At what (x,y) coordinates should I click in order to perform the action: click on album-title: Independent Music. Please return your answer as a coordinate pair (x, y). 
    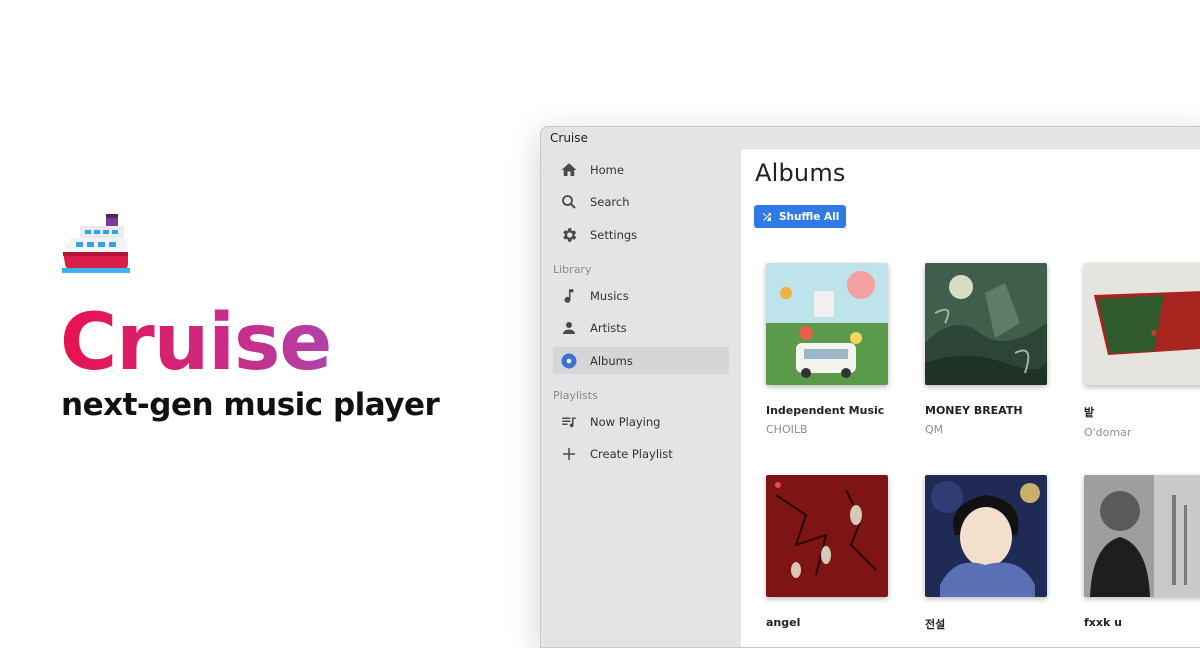
    Looking at the image, I should click on (825, 410).